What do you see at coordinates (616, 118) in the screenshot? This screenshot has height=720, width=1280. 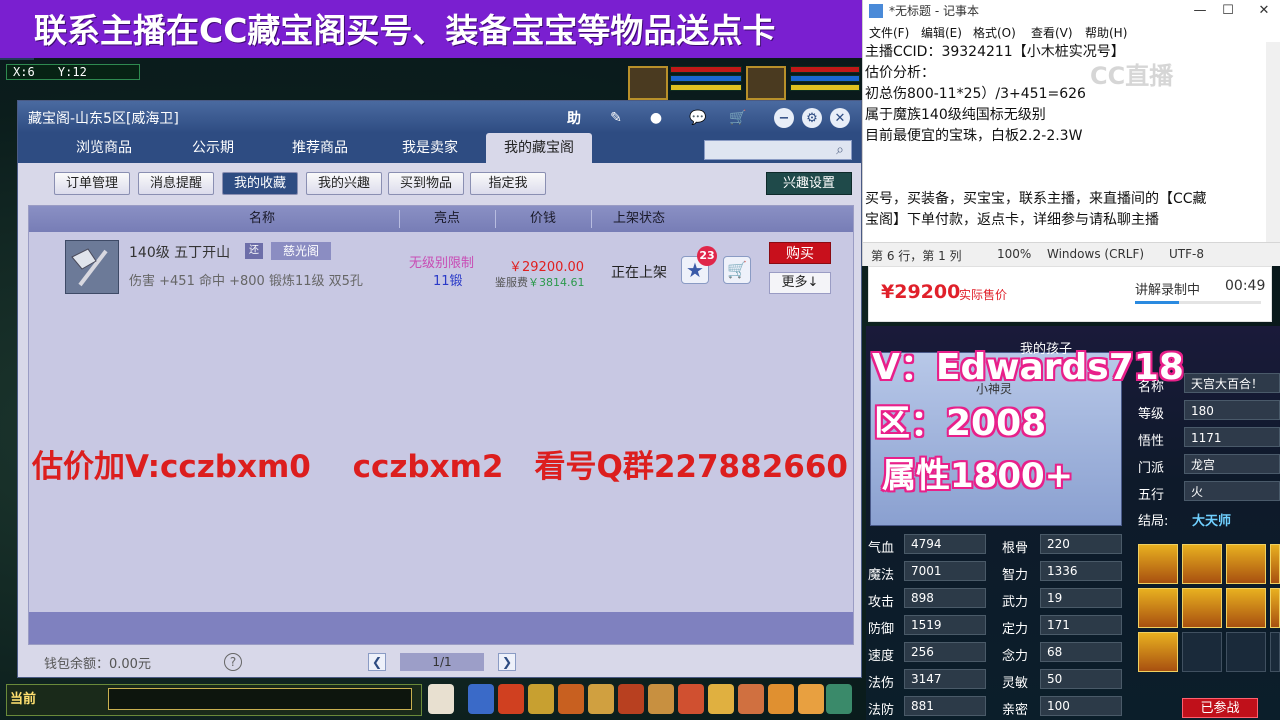 I see `edit-icon: ✎` at bounding box center [616, 118].